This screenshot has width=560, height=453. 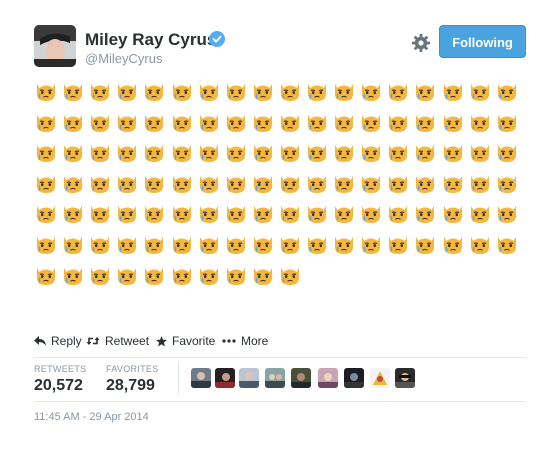 I want to click on retweets-stat: RETWEETS 20,572, so click(x=60, y=379).